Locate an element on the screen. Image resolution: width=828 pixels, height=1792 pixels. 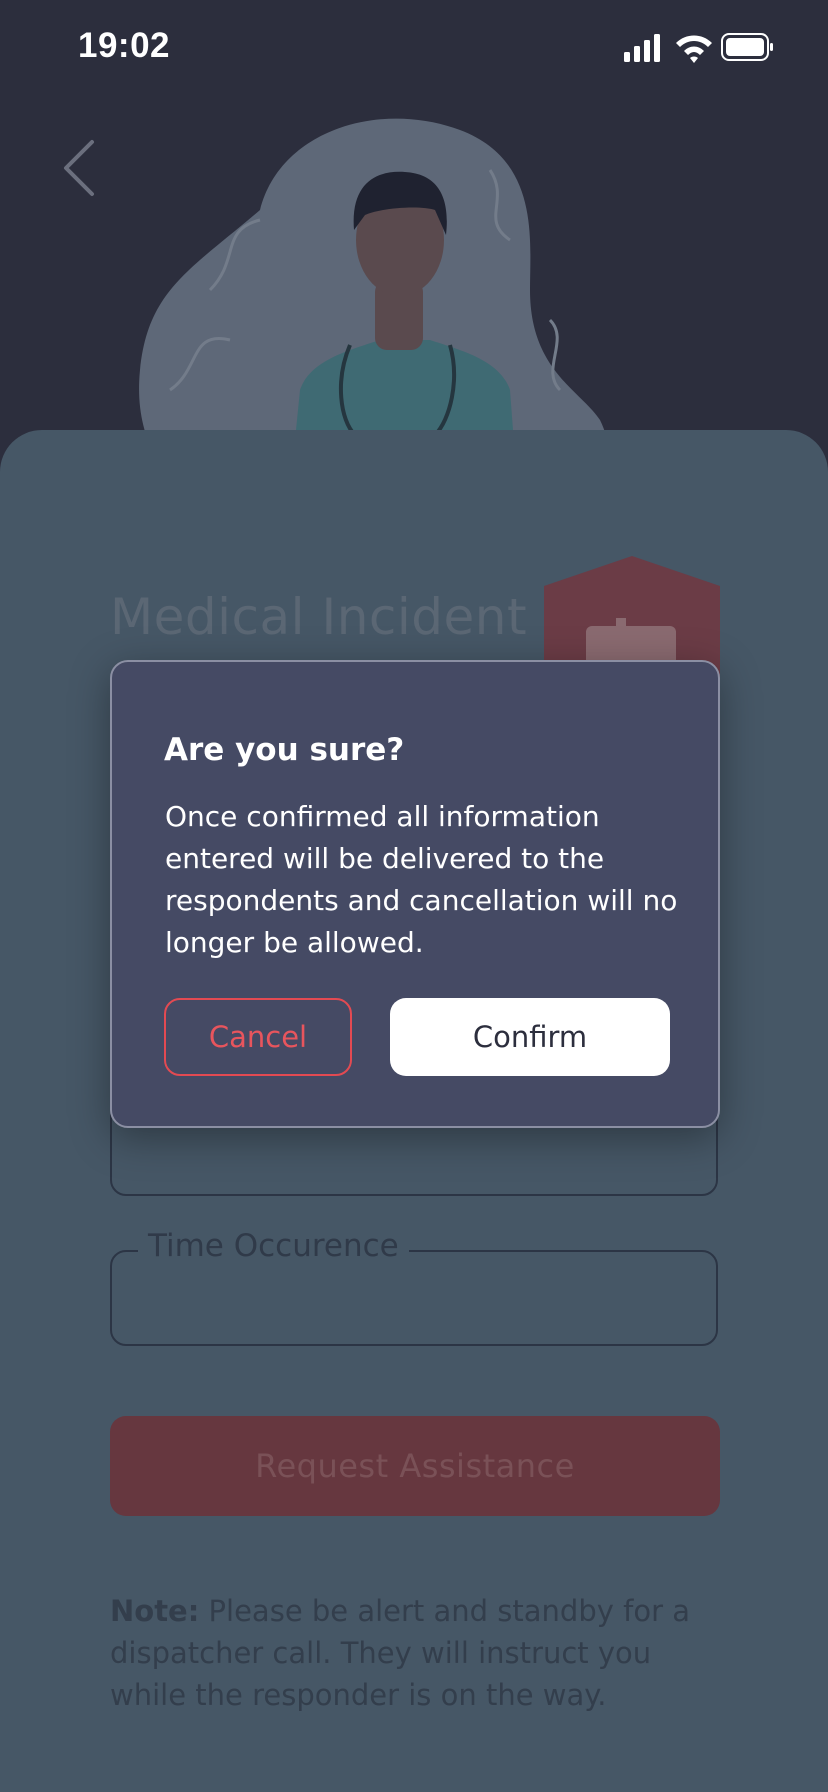
wifi-icon is located at coordinates (694, 49).